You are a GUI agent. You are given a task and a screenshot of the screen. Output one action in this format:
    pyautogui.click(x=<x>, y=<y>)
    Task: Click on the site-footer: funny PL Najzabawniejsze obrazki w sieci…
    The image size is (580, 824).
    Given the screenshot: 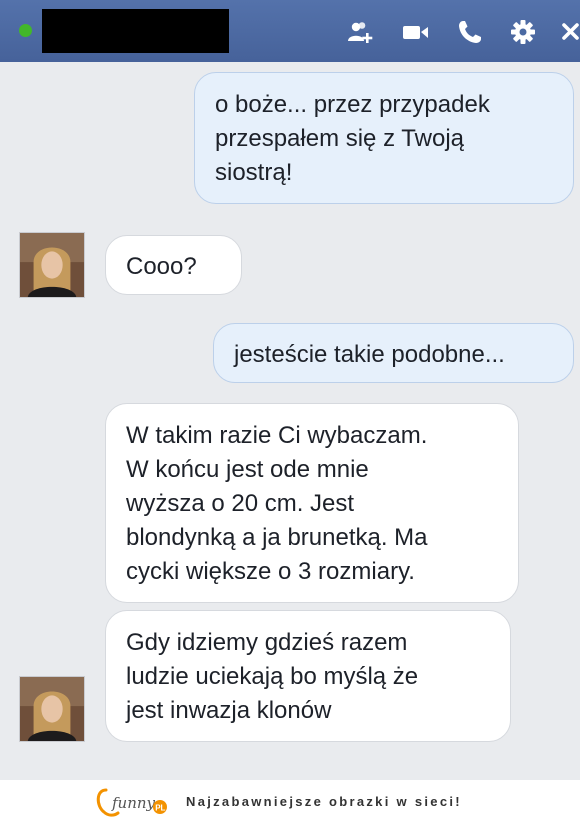 What is the action you would take?
    pyautogui.click(x=290, y=802)
    